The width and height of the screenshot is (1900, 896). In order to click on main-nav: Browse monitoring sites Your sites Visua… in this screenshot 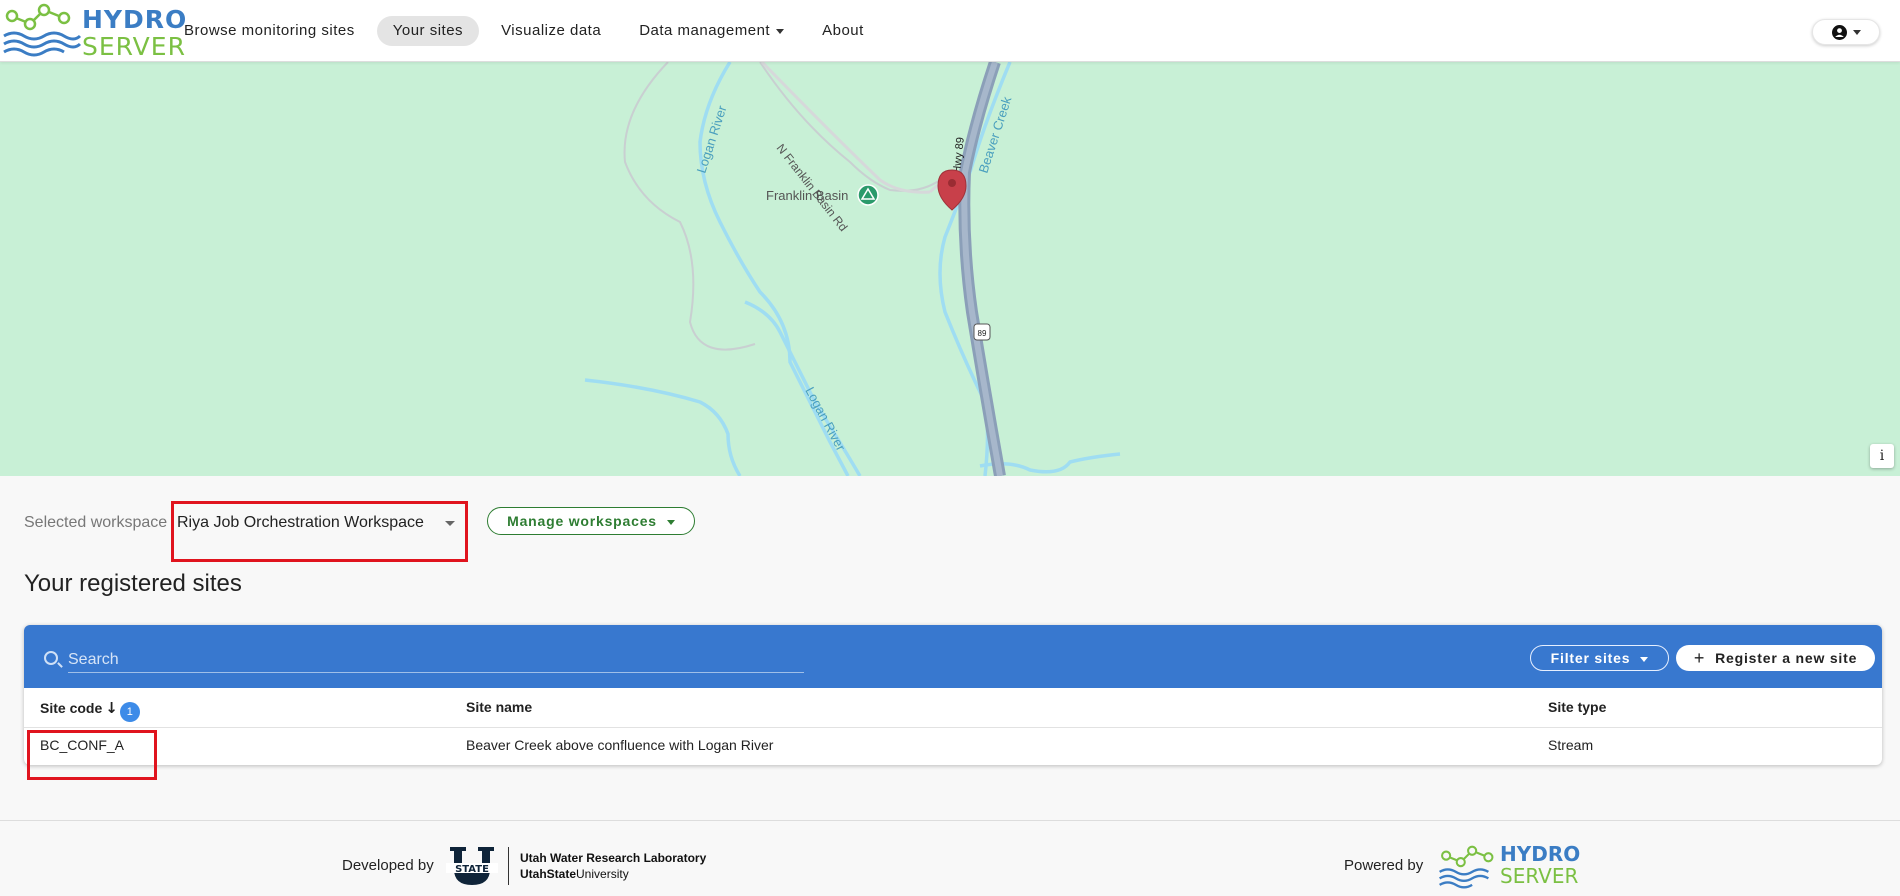, I will do `click(524, 31)`.